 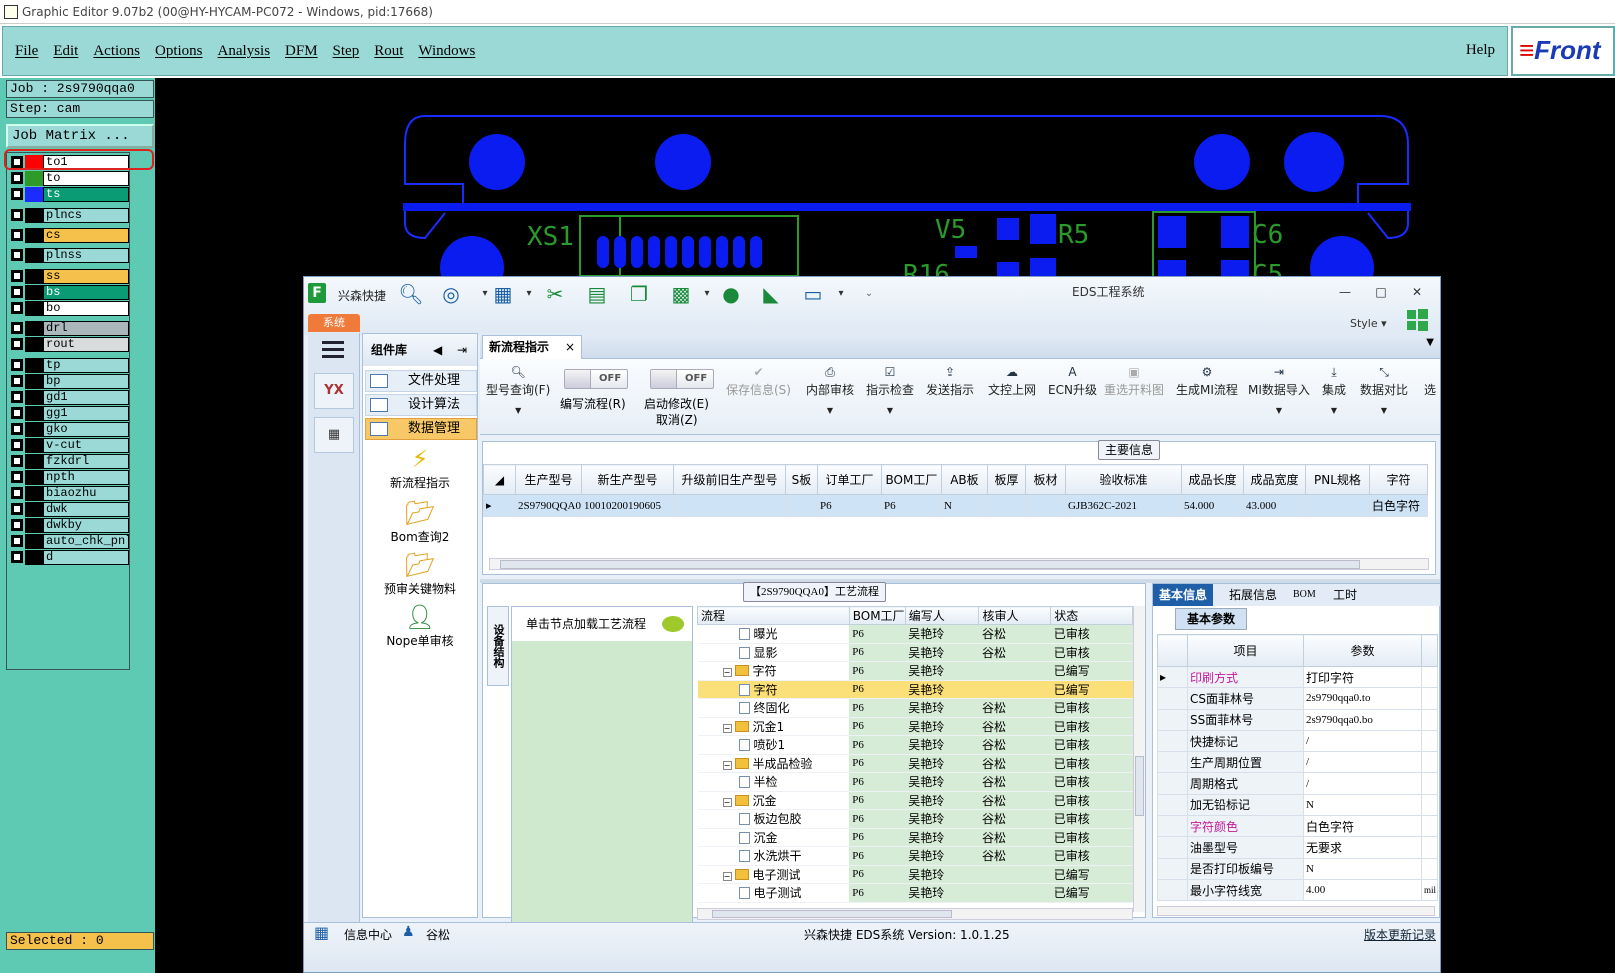 I want to click on layer-row-plncs: plncs, so click(x=70, y=215).